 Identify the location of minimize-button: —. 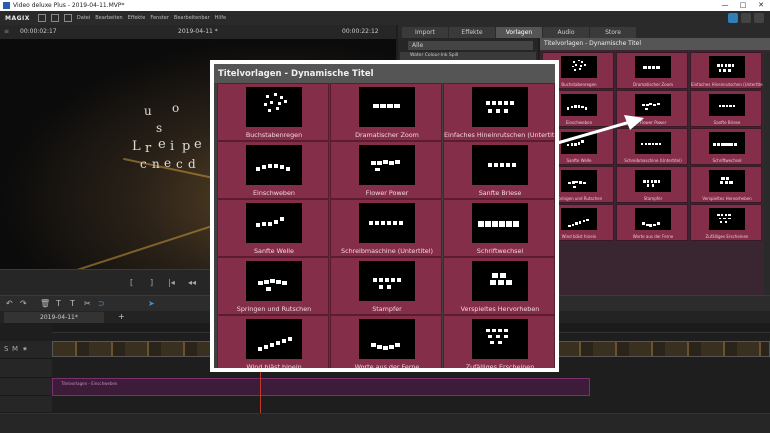
(725, 5).